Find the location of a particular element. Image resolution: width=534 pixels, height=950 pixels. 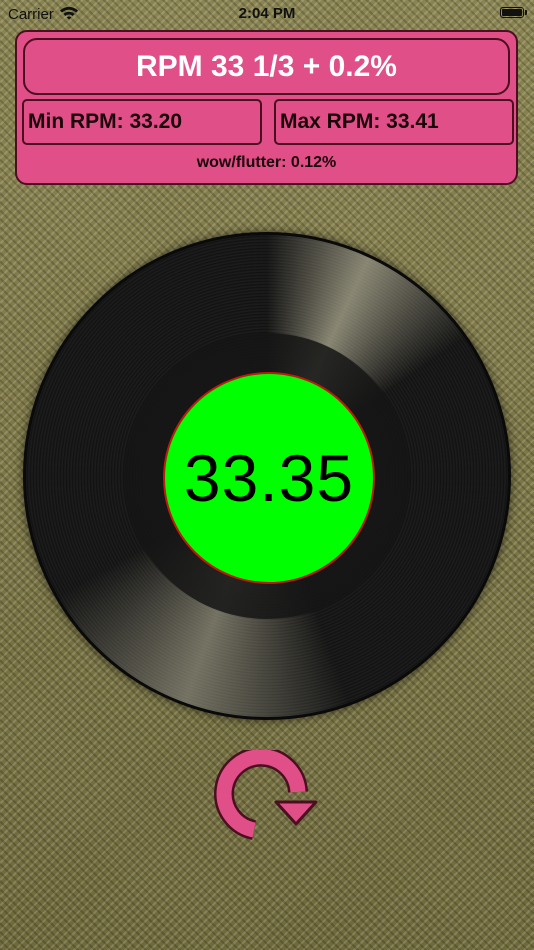

max-rpm-box: Max RPM: 33.41 is located at coordinates (394, 122).